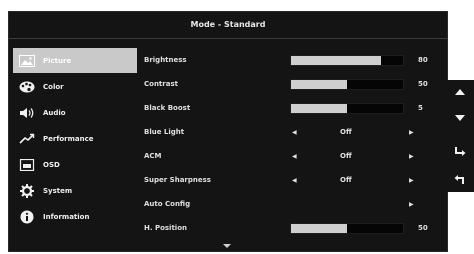 Image resolution: width=474 pixels, height=254 pixels. What do you see at coordinates (27, 61) in the screenshot?
I see `picture-icon` at bounding box center [27, 61].